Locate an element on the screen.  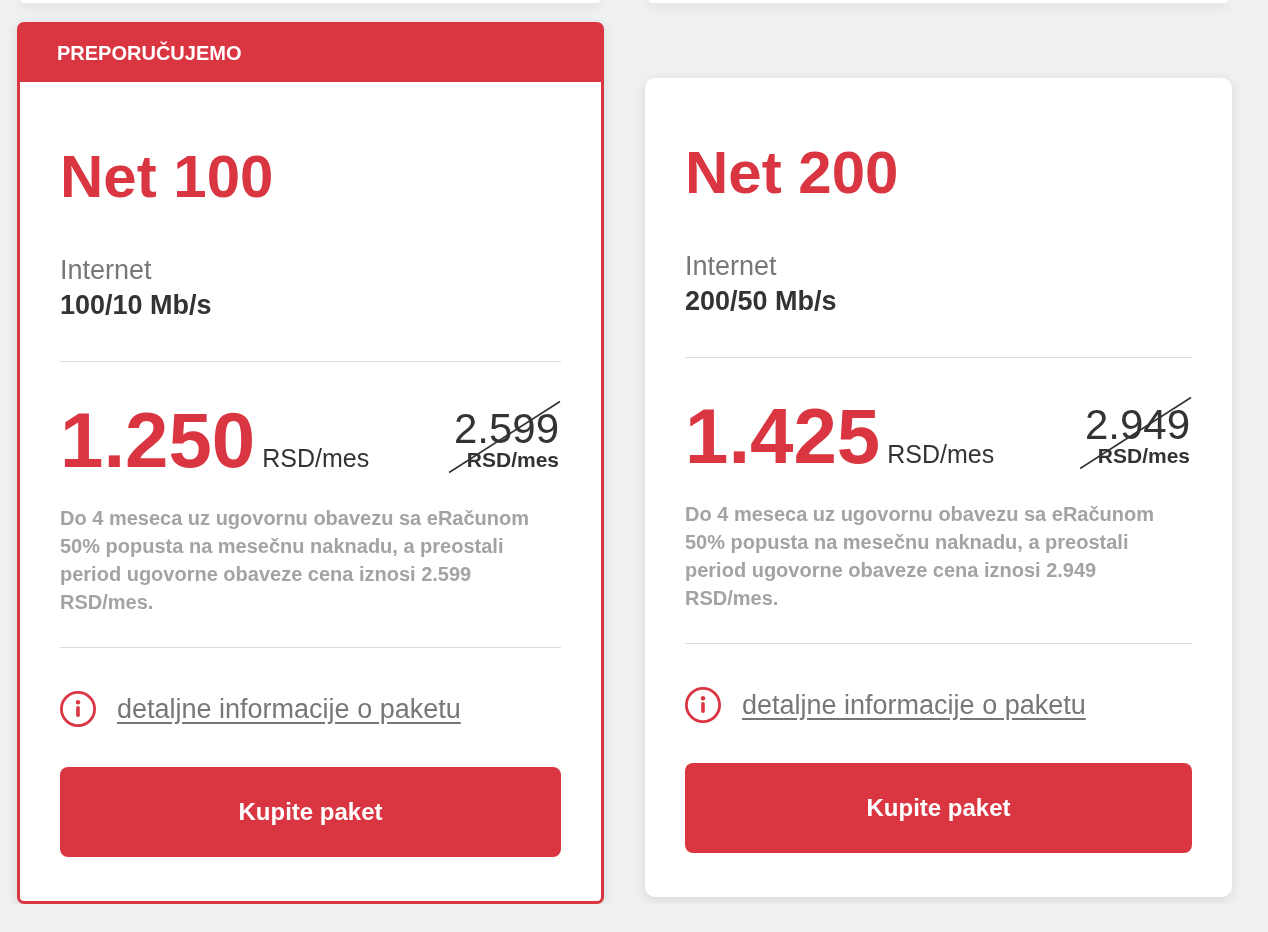
price-value: 1.250 is located at coordinates (158, 440).